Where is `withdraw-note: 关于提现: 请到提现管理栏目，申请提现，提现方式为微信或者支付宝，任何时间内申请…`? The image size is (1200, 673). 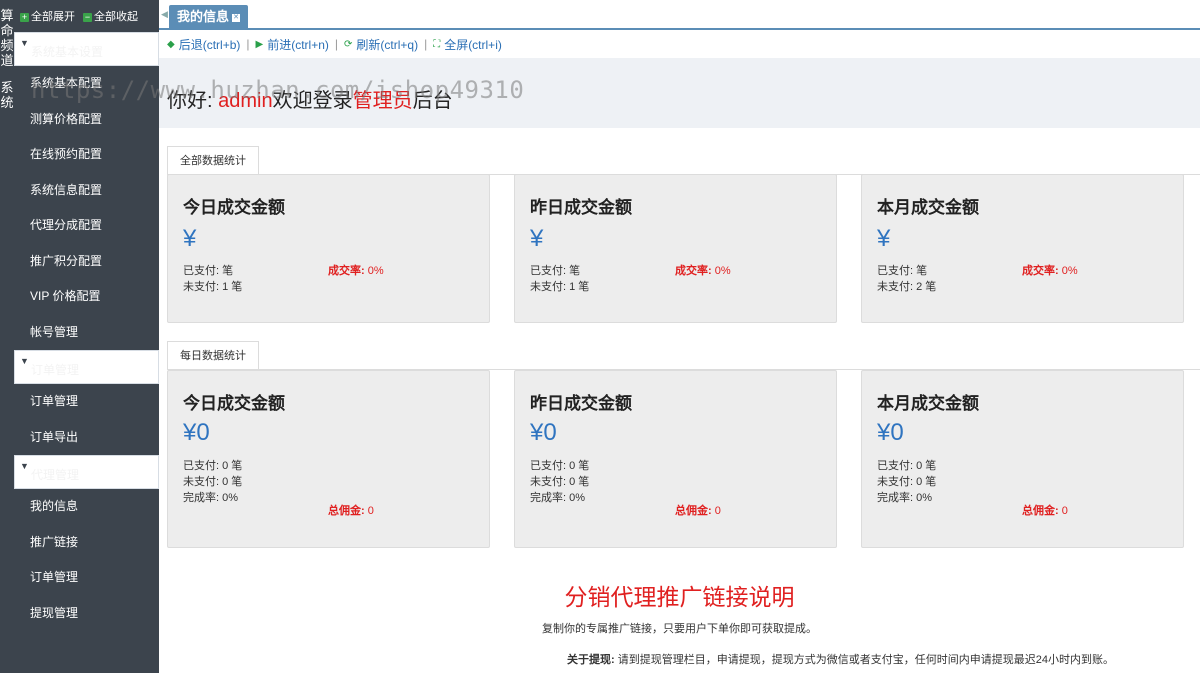
withdraw-note: 关于提现: 请到提现管理栏目，申请提现，提现方式为微信或者支付宝，任何时间内申请… is located at coordinates (840, 659).